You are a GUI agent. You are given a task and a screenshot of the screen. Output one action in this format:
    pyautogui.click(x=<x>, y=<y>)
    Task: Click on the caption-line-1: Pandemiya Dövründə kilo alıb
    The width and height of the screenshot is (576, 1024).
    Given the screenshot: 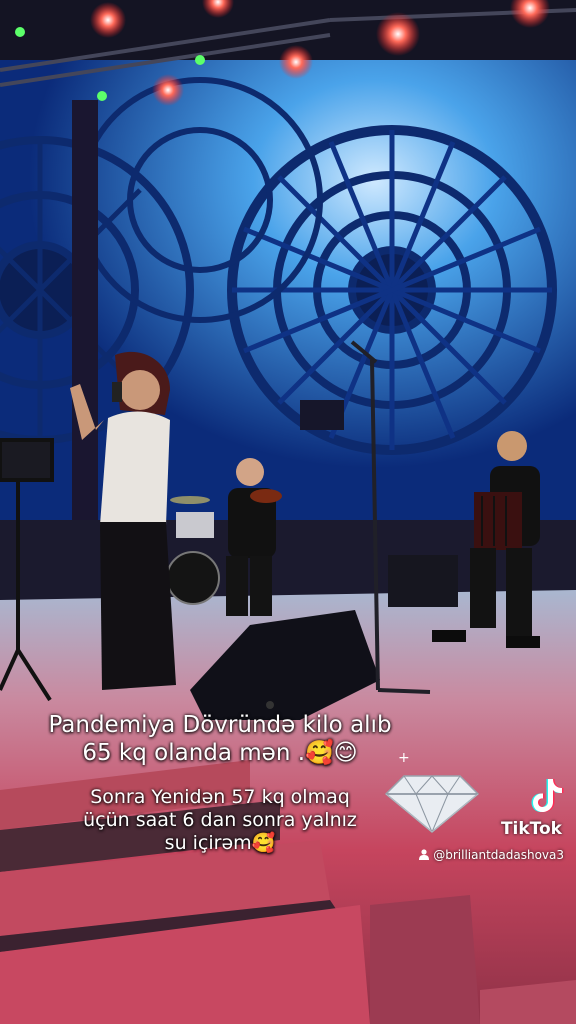 What is the action you would take?
    pyautogui.click(x=220, y=725)
    